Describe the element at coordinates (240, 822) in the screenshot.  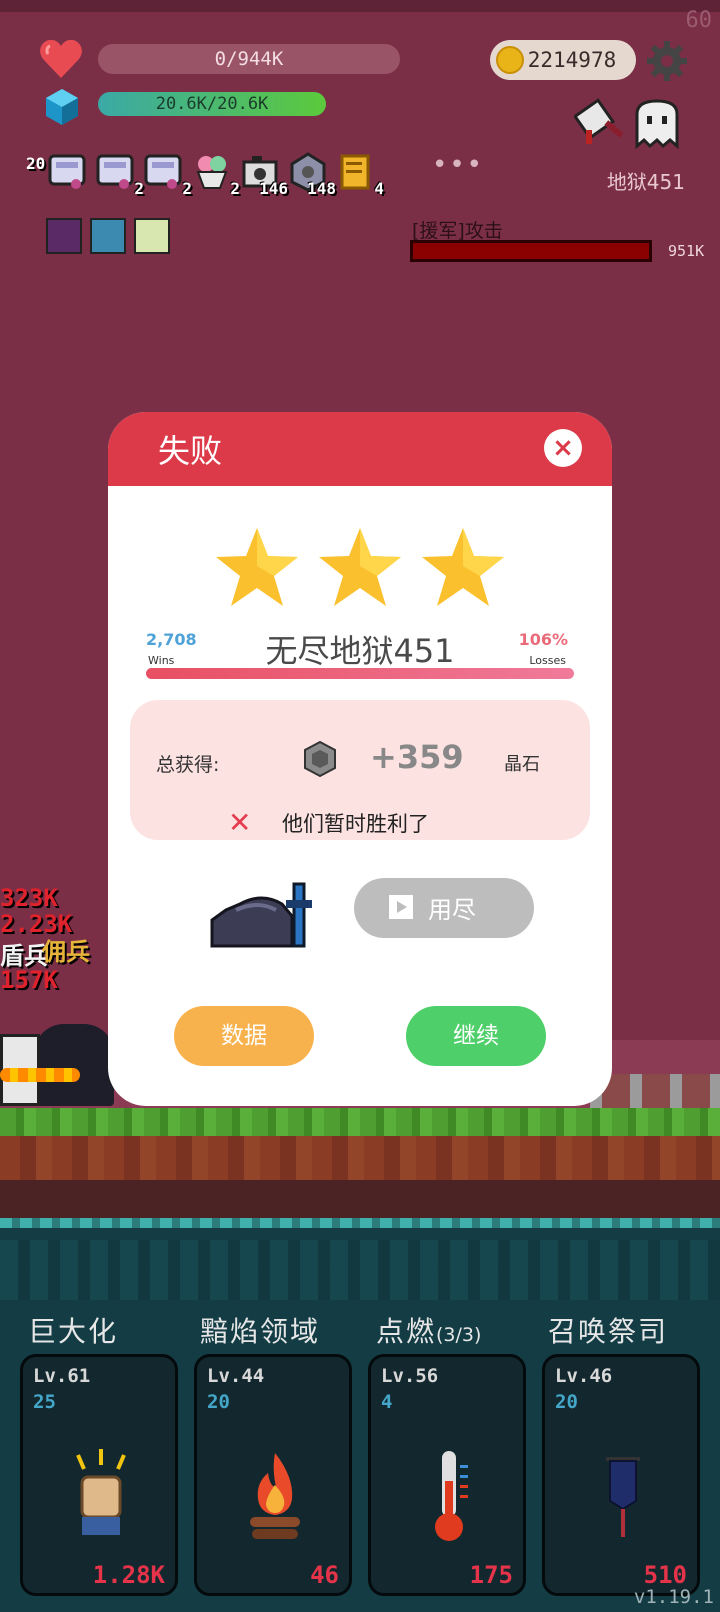
I see `cross-icon: ✕` at that location.